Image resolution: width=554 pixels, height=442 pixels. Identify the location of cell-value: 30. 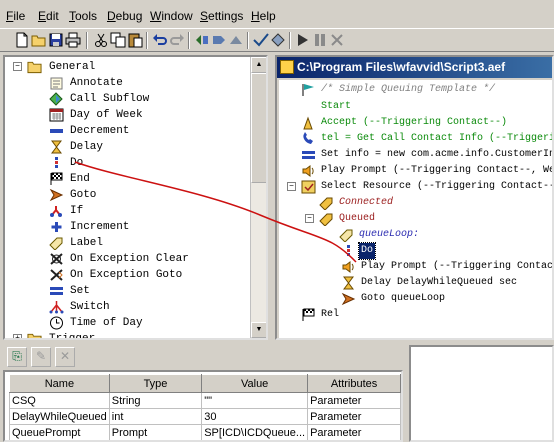
(255, 416).